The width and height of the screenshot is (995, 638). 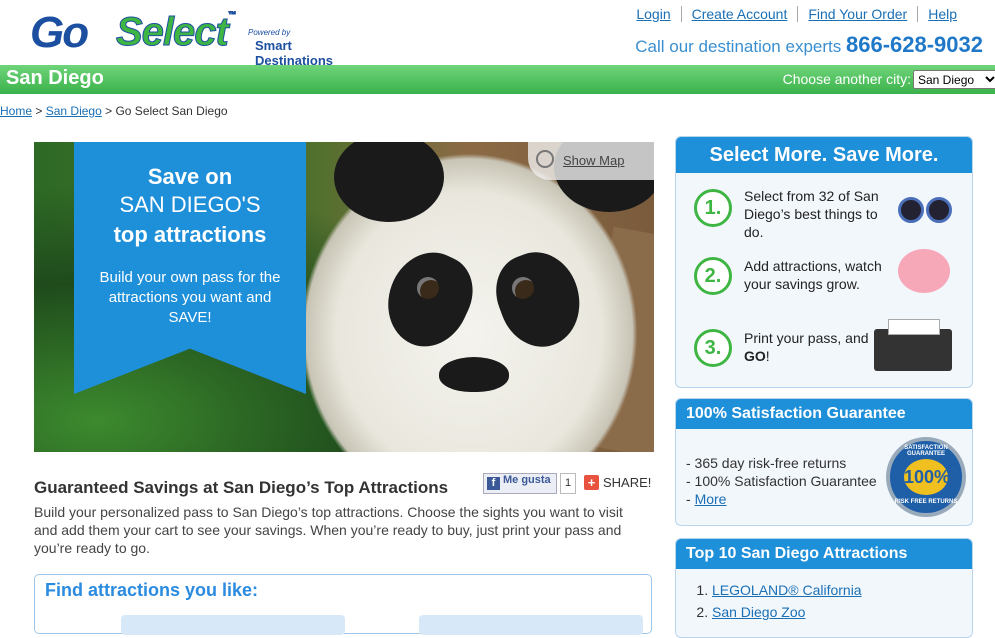 What do you see at coordinates (59, 32) in the screenshot?
I see `logo-go-text: Go` at bounding box center [59, 32].